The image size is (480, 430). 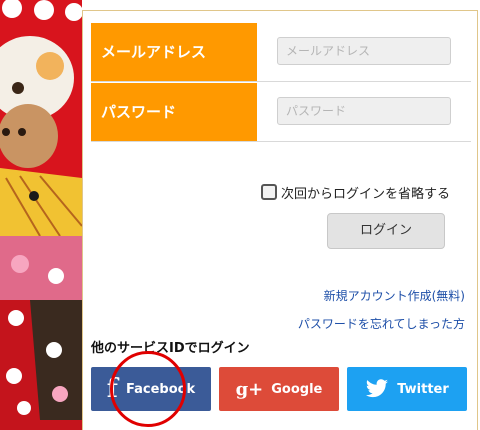 What do you see at coordinates (386, 231) in the screenshot?
I see `login-button: ログイン` at bounding box center [386, 231].